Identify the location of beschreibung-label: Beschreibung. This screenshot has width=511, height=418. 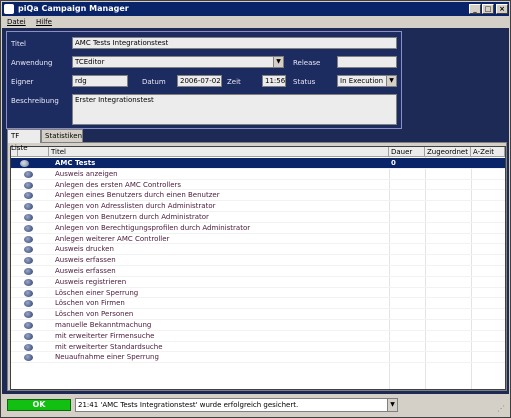
(35, 101).